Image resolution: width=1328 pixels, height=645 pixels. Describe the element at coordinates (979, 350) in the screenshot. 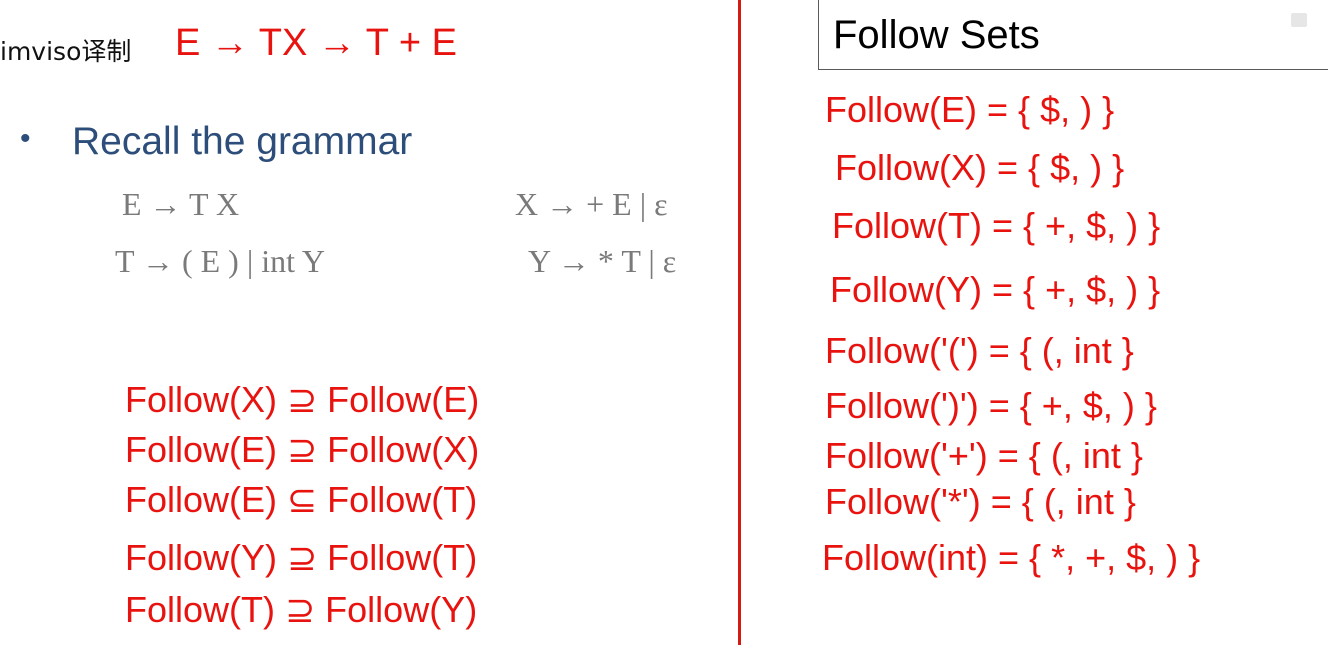

I see `follow-set-row-lparen: Follow('(') = { (, int }` at that location.